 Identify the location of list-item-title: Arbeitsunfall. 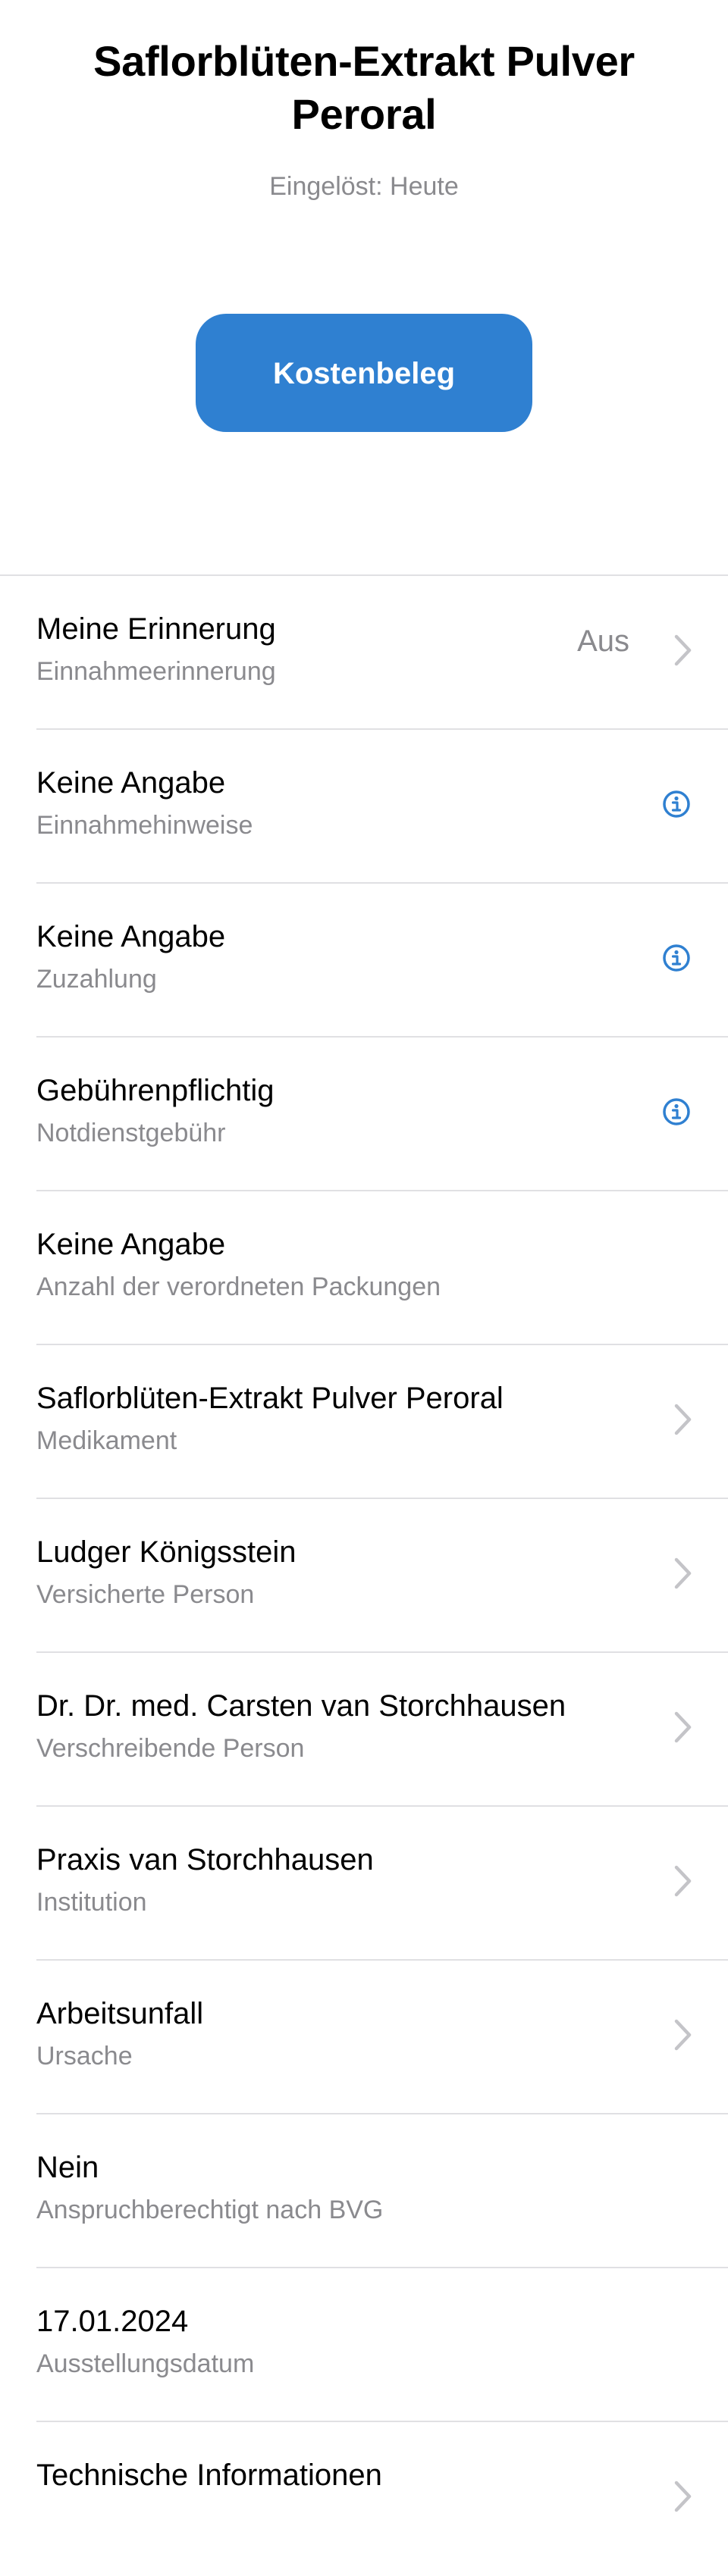
(120, 2013).